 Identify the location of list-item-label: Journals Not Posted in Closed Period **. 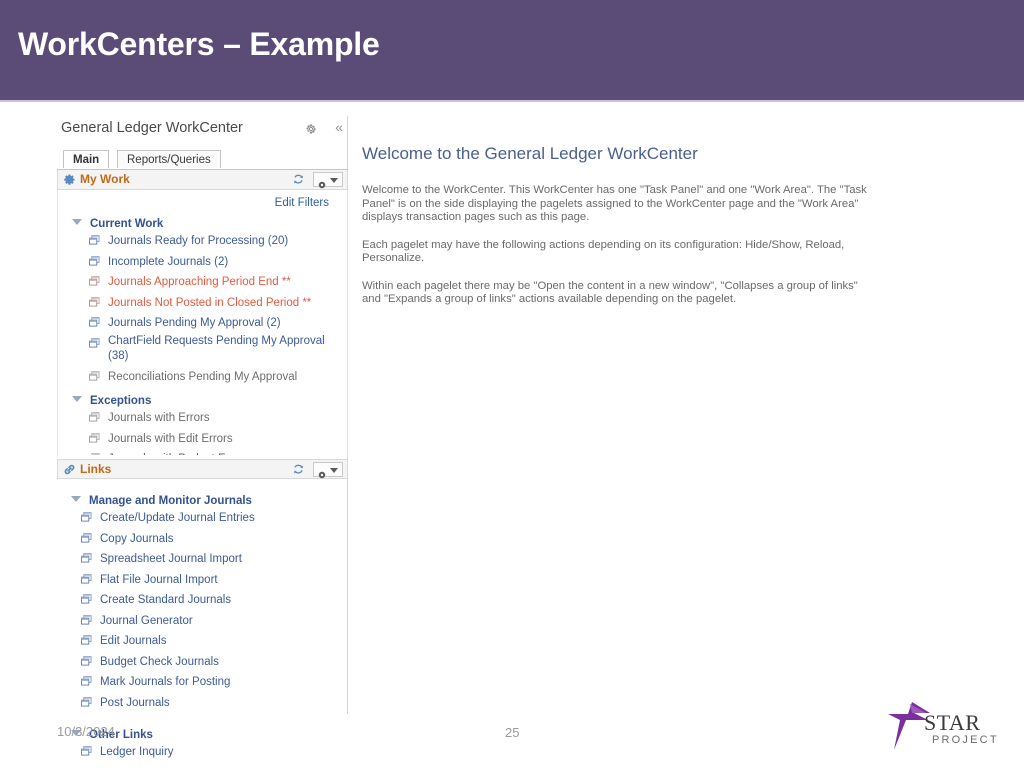
(209, 304).